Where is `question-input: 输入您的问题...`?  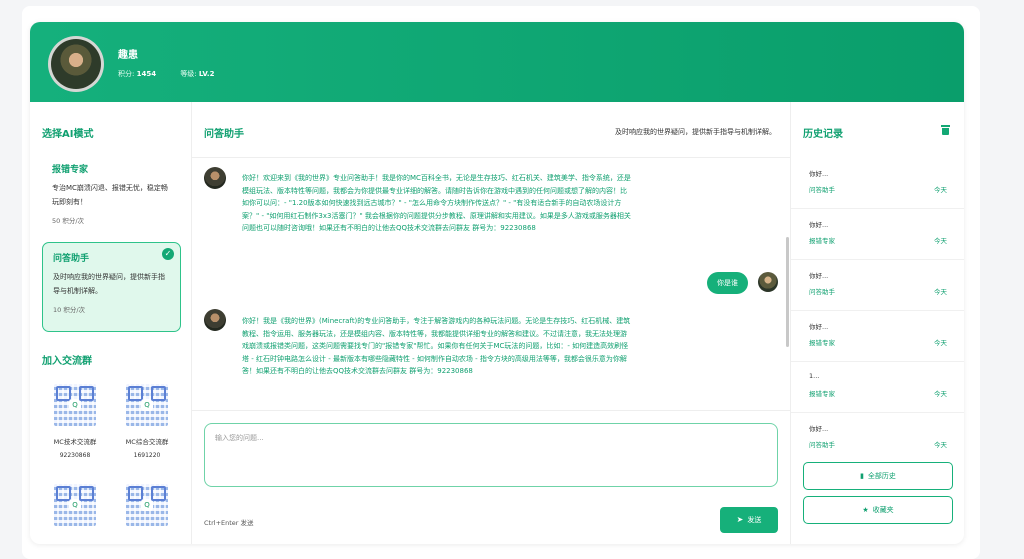 question-input: 输入您的问题... is located at coordinates (491, 455).